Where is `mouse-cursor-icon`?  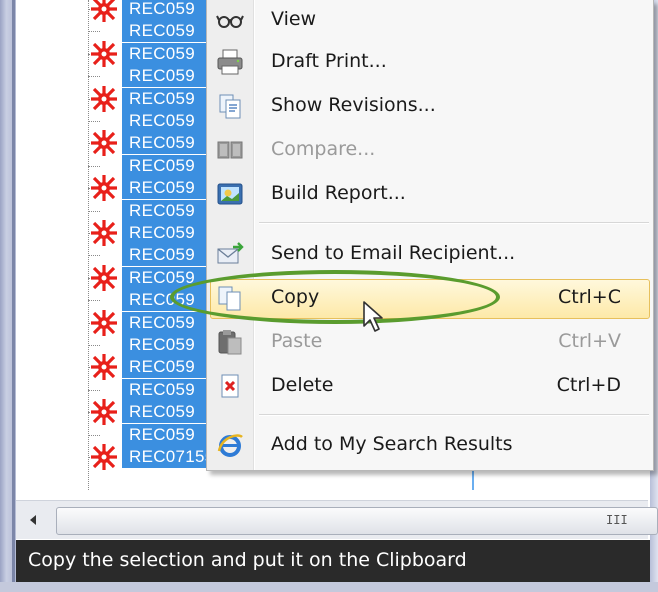 mouse-cursor-icon is located at coordinates (373, 316).